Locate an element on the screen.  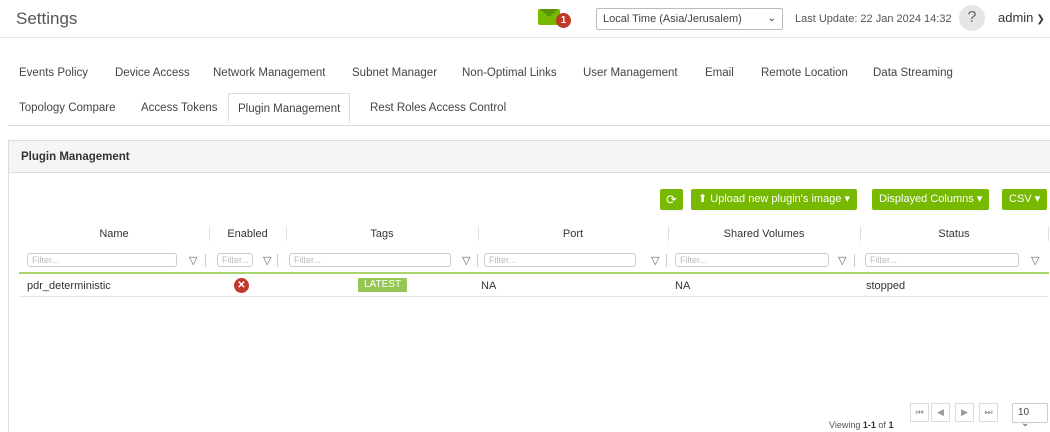
page-title: Settings is located at coordinates (47, 18).